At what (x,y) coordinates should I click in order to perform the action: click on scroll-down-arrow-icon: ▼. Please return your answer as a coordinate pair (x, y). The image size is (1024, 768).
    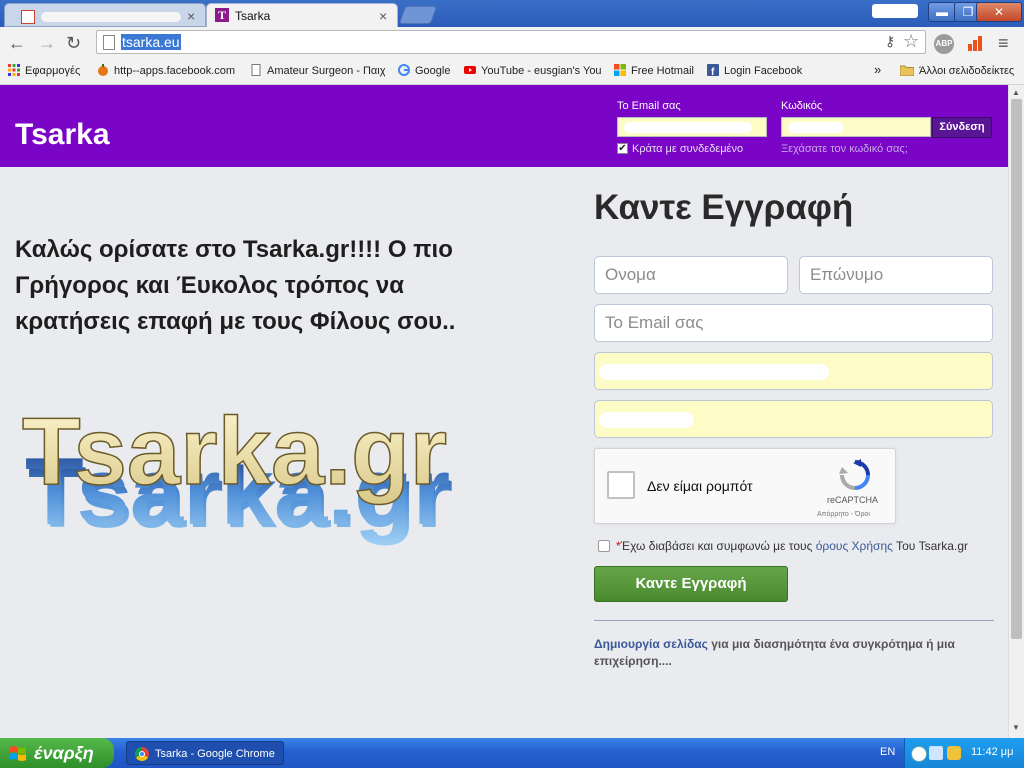
    Looking at the image, I should click on (1016, 727).